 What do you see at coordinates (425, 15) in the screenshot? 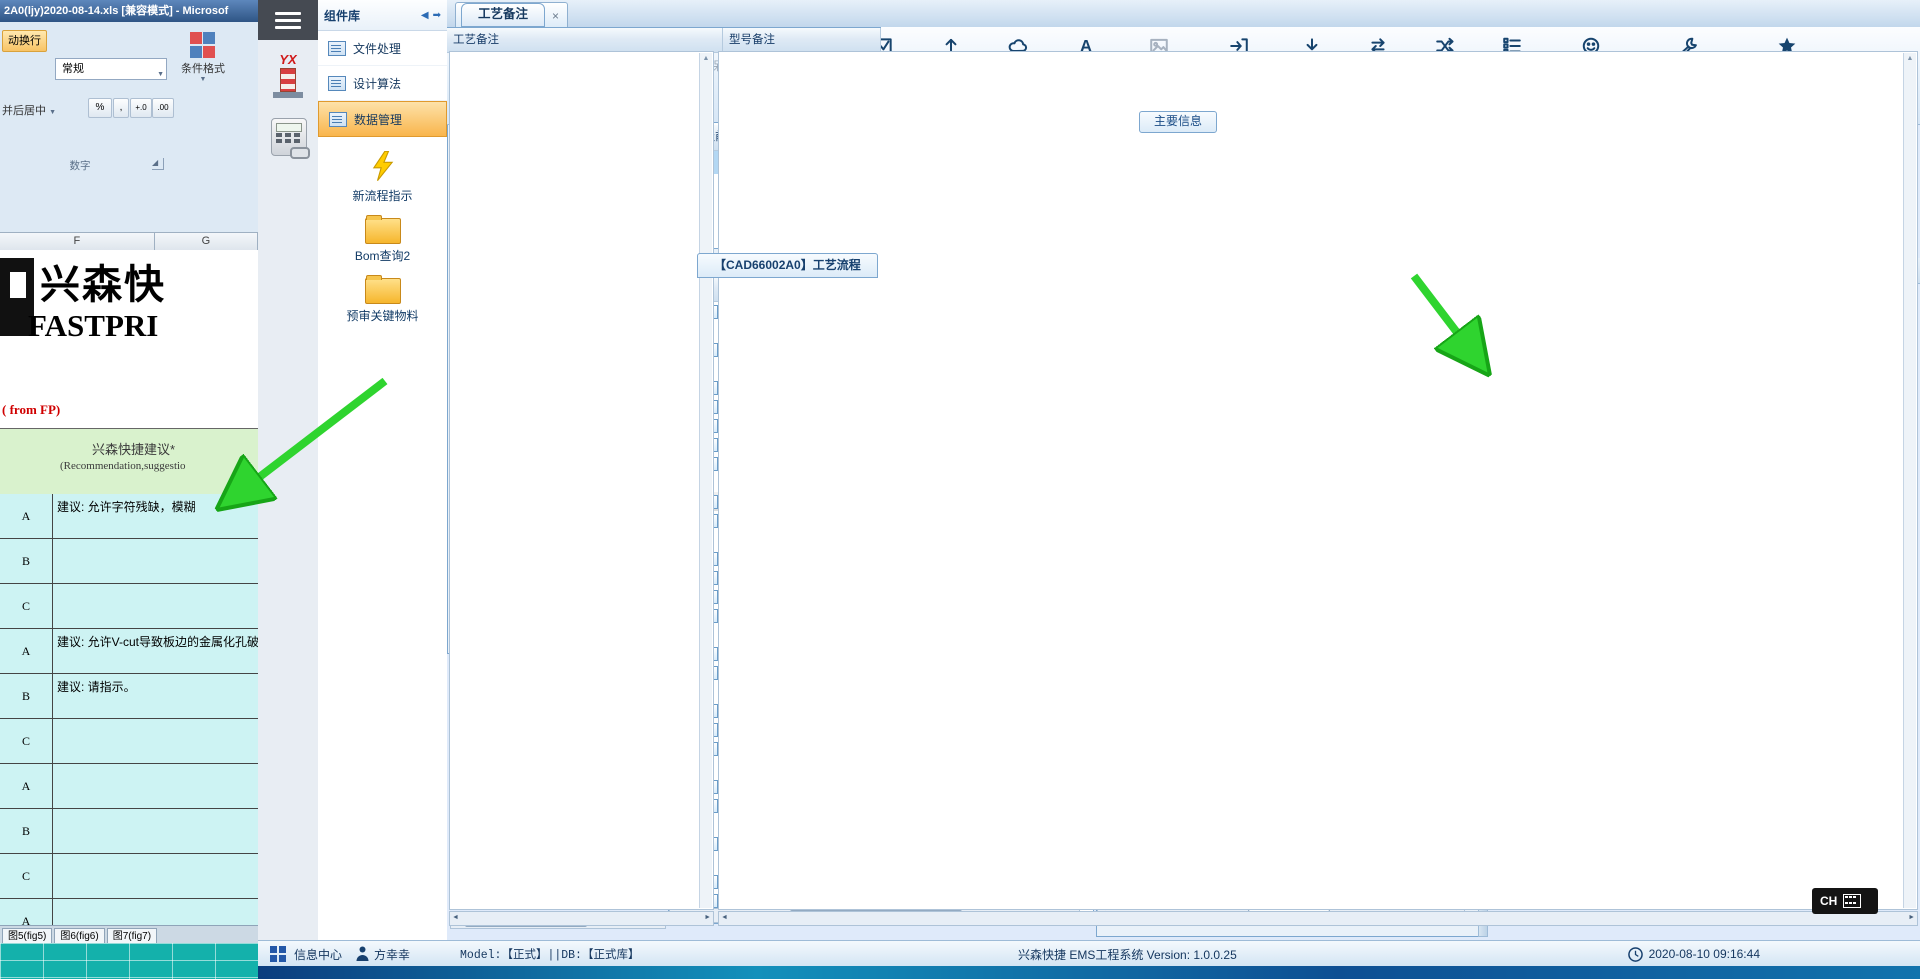
I see `collapse-left-icon: ◀` at bounding box center [425, 15].